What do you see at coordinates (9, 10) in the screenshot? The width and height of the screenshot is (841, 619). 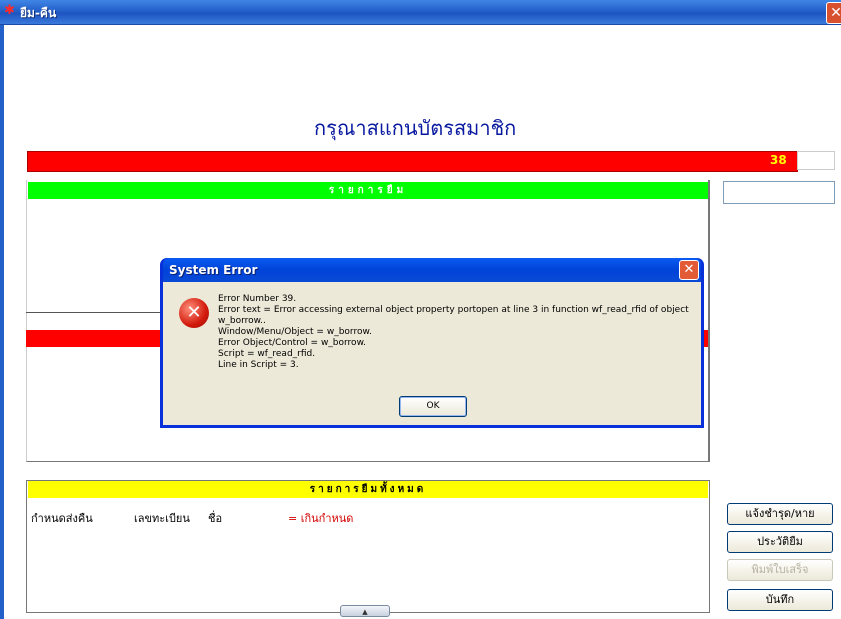 I see `app-logo-icon: ✱` at bounding box center [9, 10].